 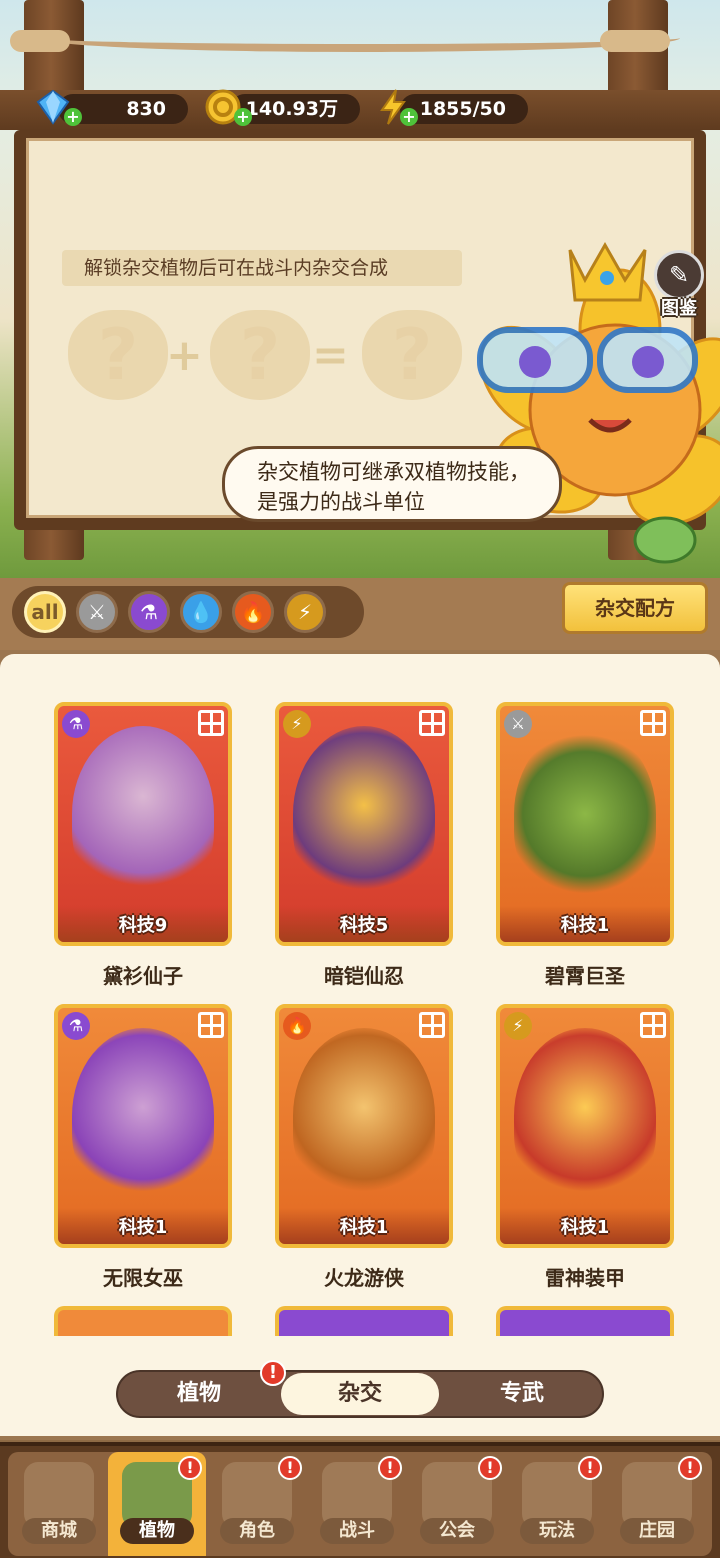 What do you see at coordinates (262, 268) in the screenshot?
I see `unlock-hint: 解锁杂交植物后可在战斗内杂交合成` at bounding box center [262, 268].